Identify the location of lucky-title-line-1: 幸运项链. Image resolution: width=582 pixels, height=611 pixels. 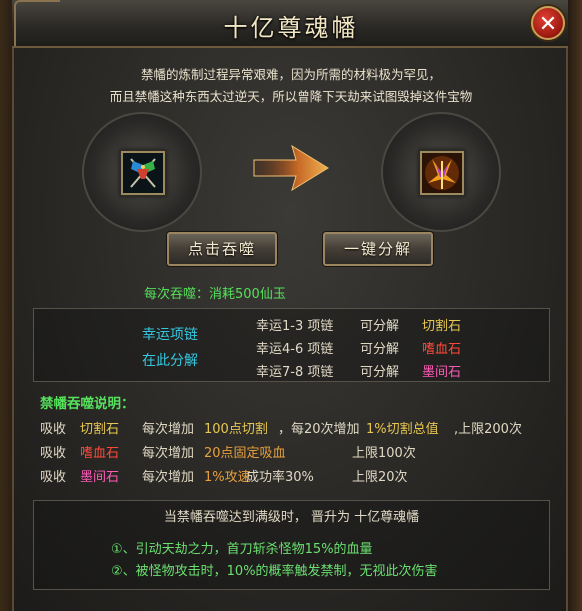
(170, 335).